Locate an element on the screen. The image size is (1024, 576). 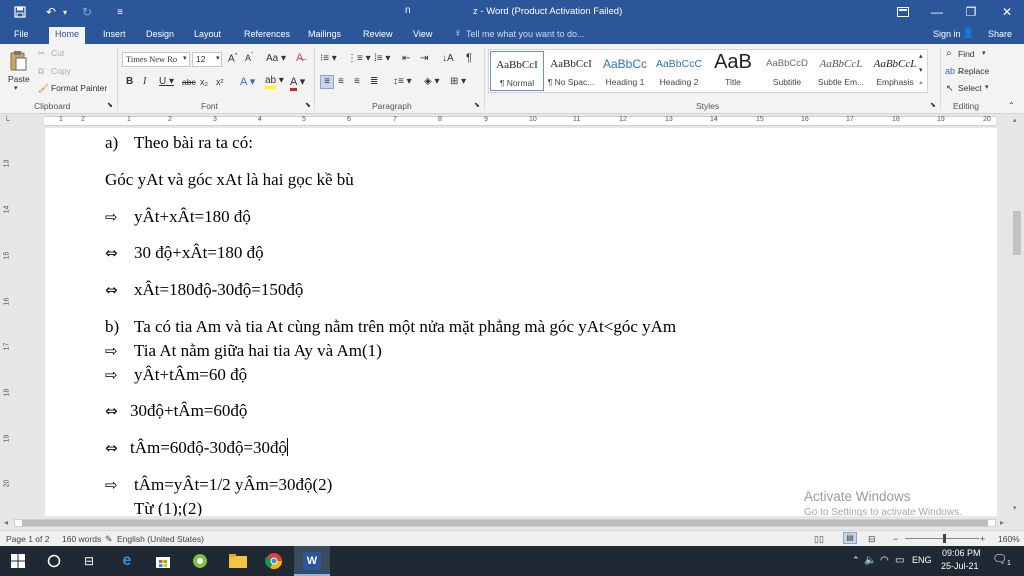
show-formatting-icon: ¶ is located at coordinates (469, 58).